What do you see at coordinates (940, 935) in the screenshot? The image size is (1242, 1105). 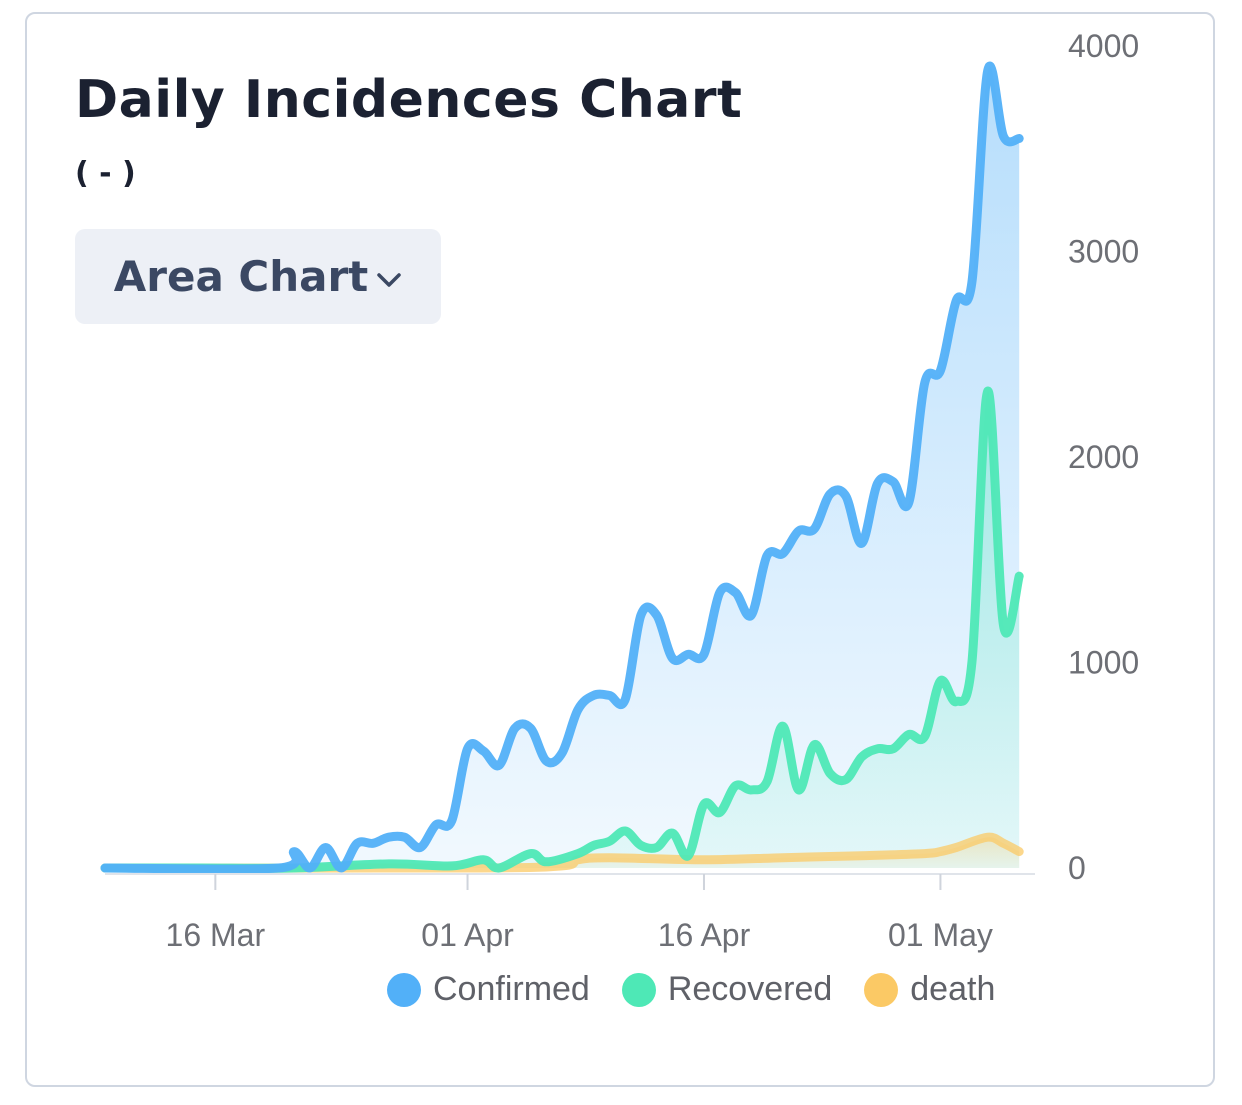 I see `x-tick-label: 01 May` at bounding box center [940, 935].